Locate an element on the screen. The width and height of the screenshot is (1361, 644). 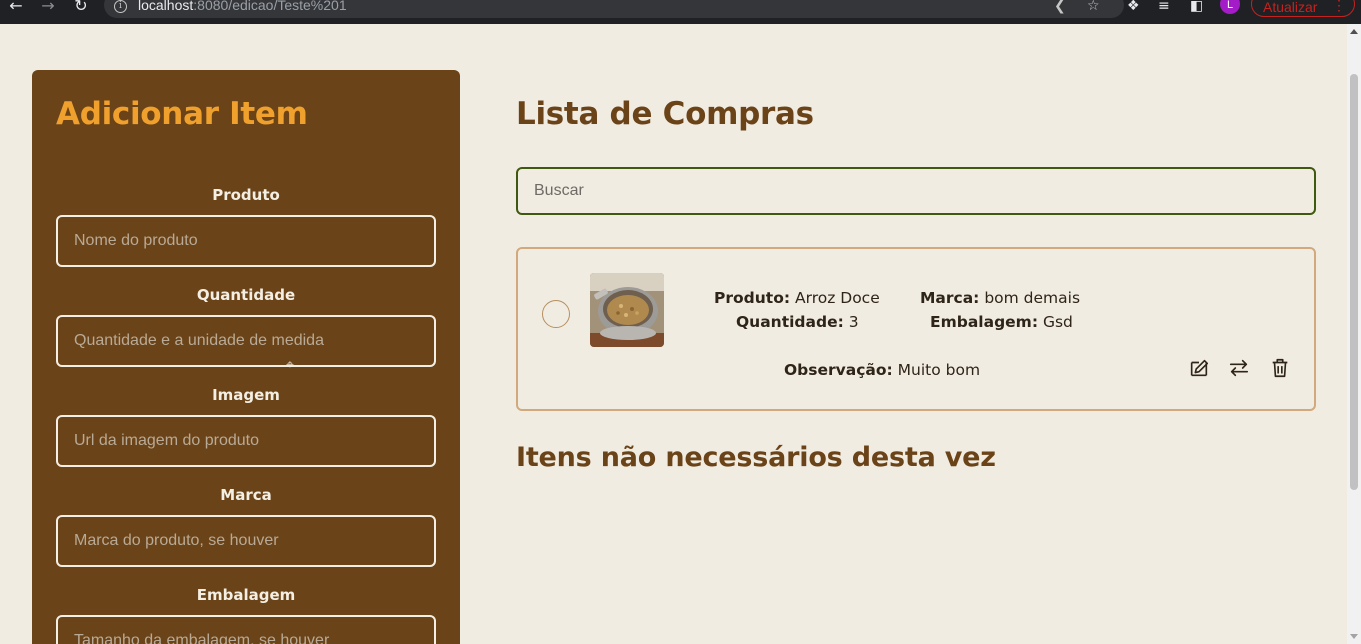
share-icon: ❮ is located at coordinates (1060, 7).